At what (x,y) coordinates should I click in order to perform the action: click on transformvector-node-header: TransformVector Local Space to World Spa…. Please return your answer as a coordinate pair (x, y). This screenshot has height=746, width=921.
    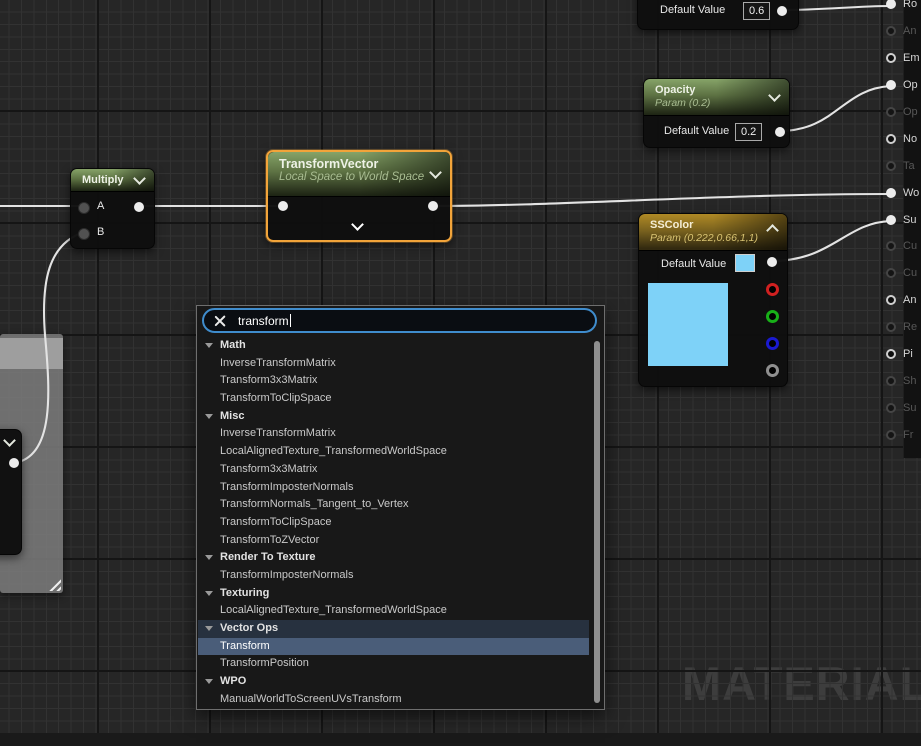
    Looking at the image, I should click on (359, 174).